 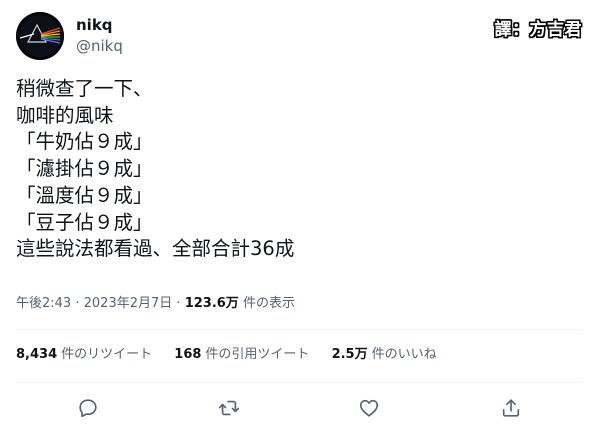 I want to click on tweet-stats: 8,434 件のリツイート 168 件の引用ツイート 2.5万 件のいいね, so click(x=235, y=355).